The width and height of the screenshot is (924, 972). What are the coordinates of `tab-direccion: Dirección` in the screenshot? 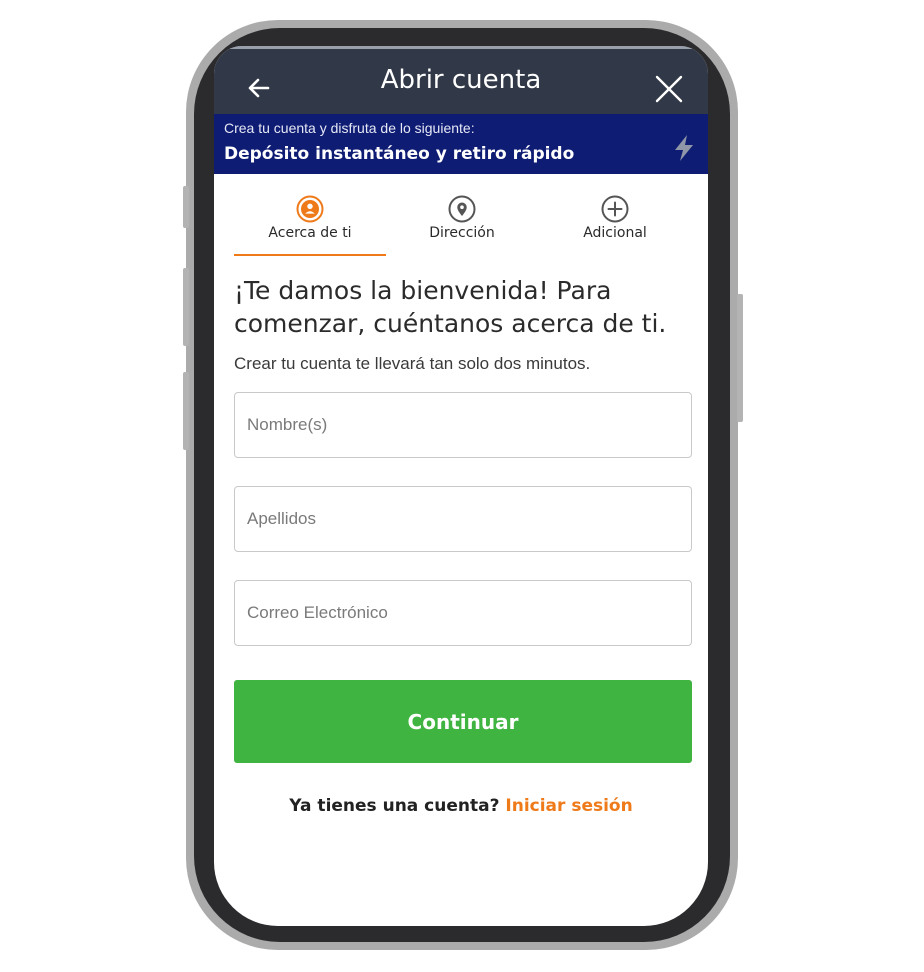 It's located at (462, 217).